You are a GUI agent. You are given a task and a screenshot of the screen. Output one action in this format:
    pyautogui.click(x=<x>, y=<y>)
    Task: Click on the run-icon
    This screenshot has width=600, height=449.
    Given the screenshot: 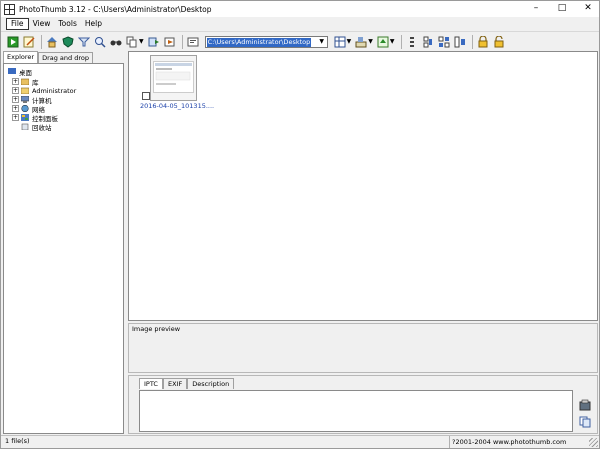 What is the action you would take?
    pyautogui.click(x=13, y=42)
    